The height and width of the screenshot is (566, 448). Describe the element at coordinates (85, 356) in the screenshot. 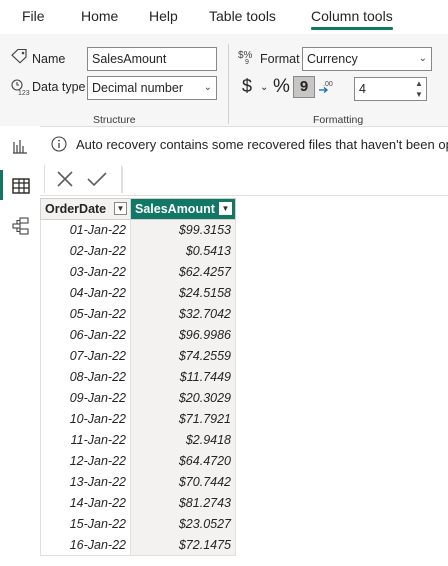

I see `orderdate-cell: 07-Jan-22` at that location.